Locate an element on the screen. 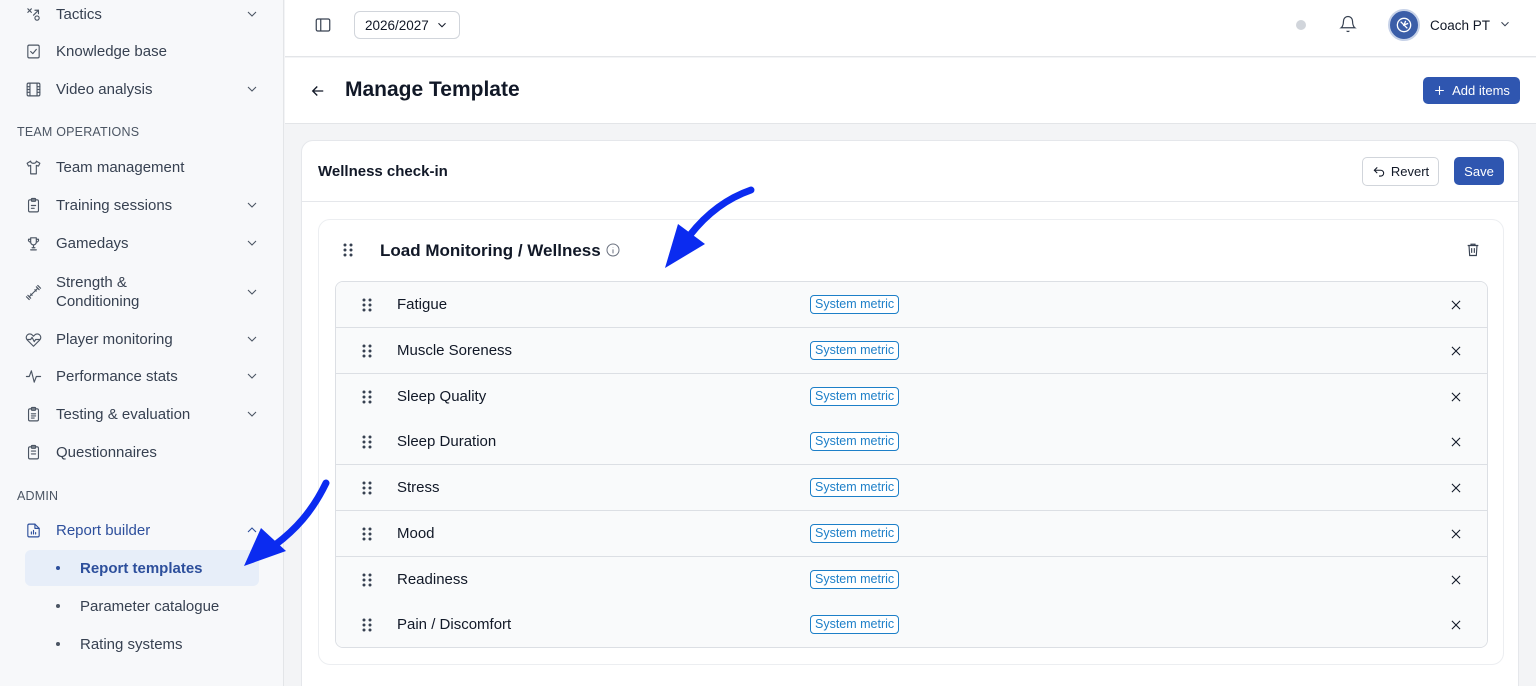 This screenshot has height=686, width=1536. sidebar-subitem-label: Report templates is located at coordinates (141, 568).